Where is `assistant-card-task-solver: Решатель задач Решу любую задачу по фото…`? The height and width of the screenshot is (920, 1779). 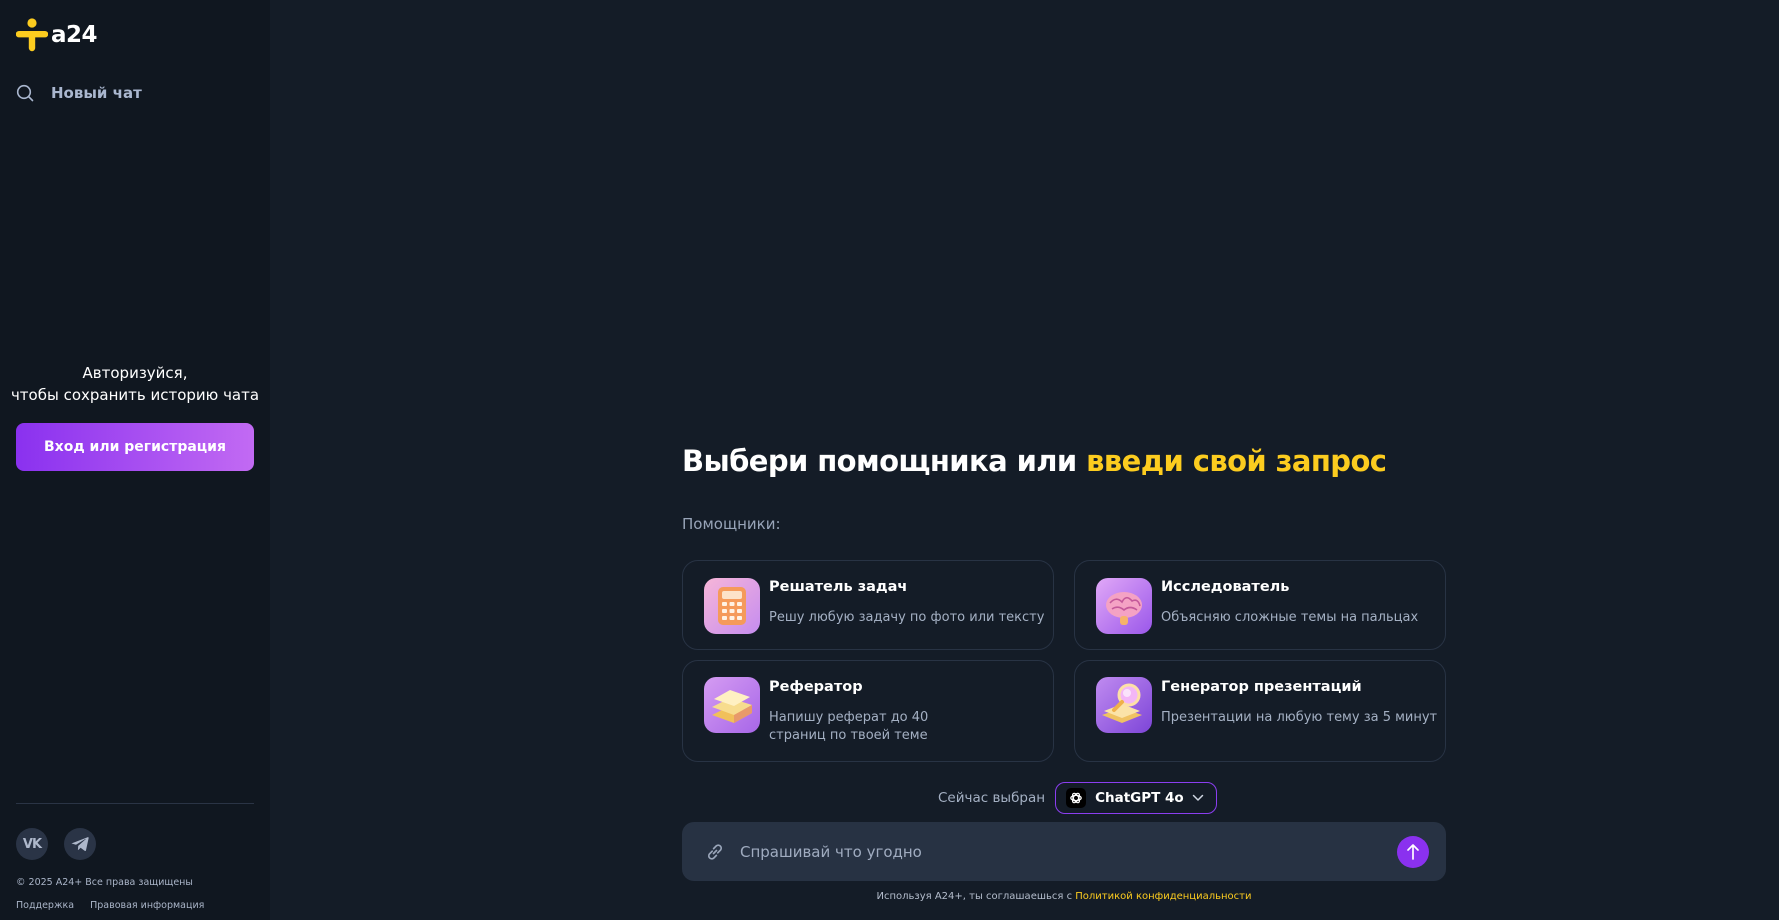
assistant-card-task-solver: Решатель задач Решу любую задачу по фото… is located at coordinates (868, 605).